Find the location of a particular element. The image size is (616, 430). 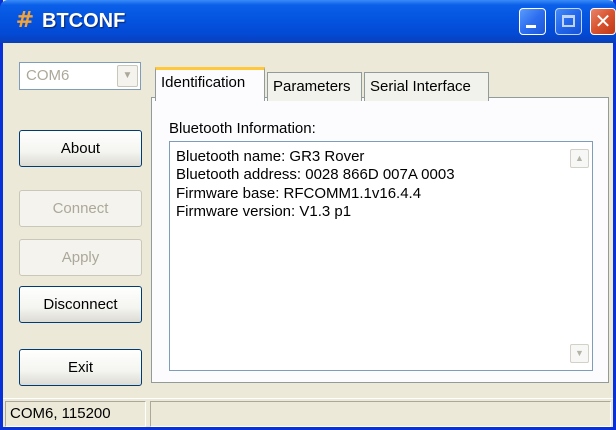

disconnect-button: Disconnect is located at coordinates (80, 304).